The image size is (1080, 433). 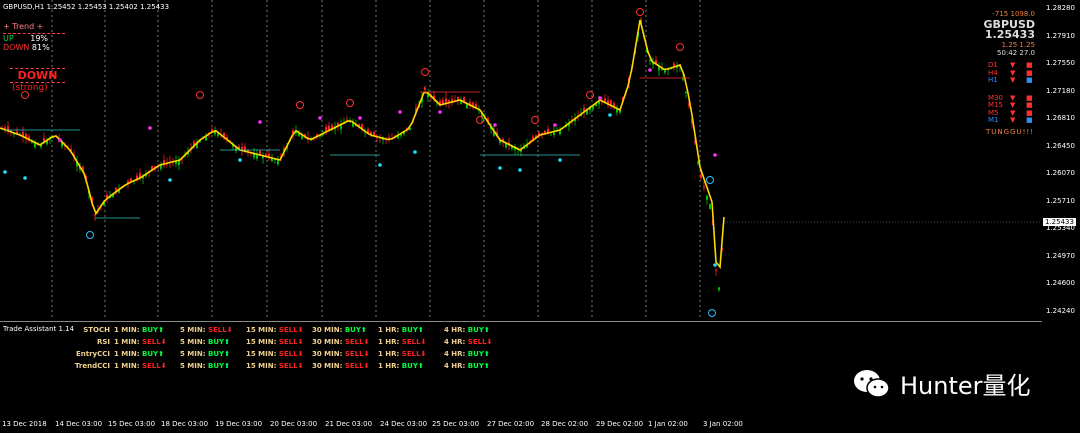 I want to click on watermark: Hunter量化, so click(x=941, y=383).